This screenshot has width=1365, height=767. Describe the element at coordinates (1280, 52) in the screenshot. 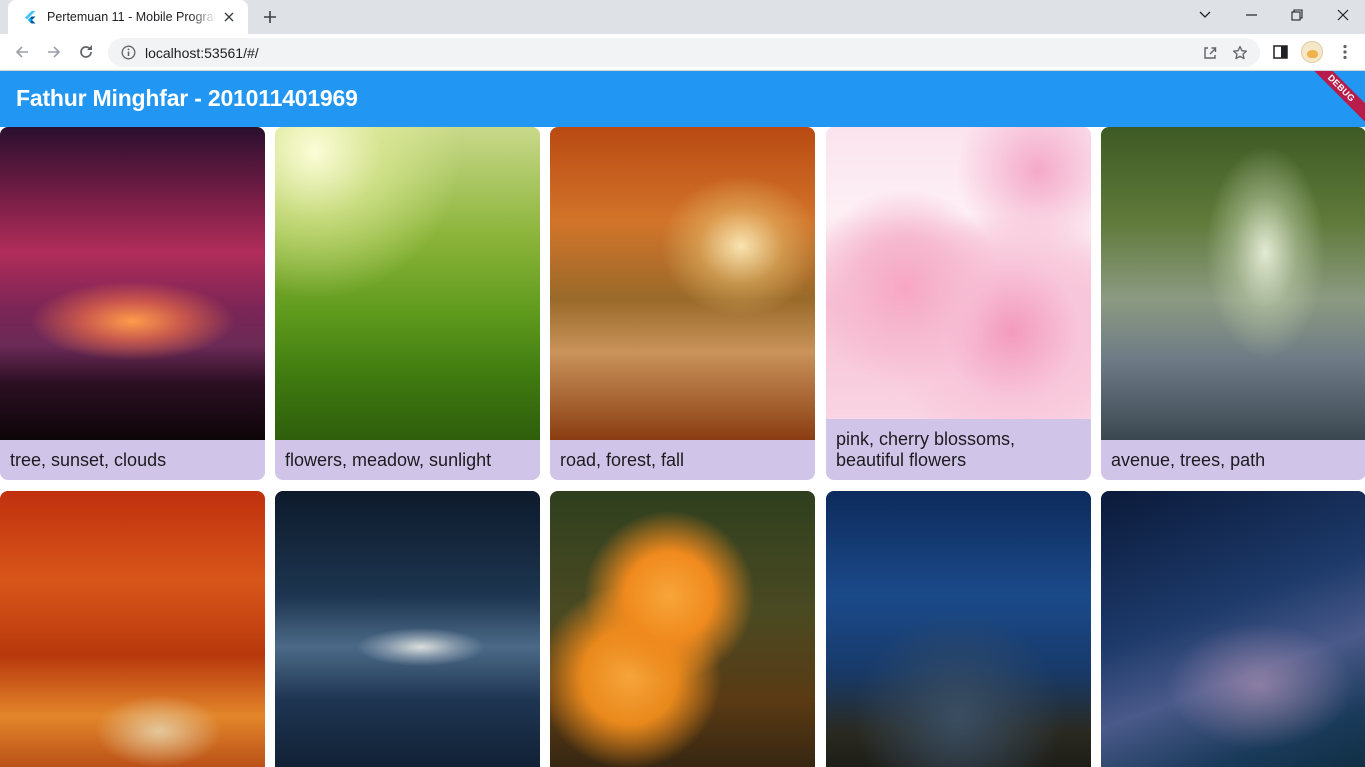

I see `side-panel-icon` at that location.